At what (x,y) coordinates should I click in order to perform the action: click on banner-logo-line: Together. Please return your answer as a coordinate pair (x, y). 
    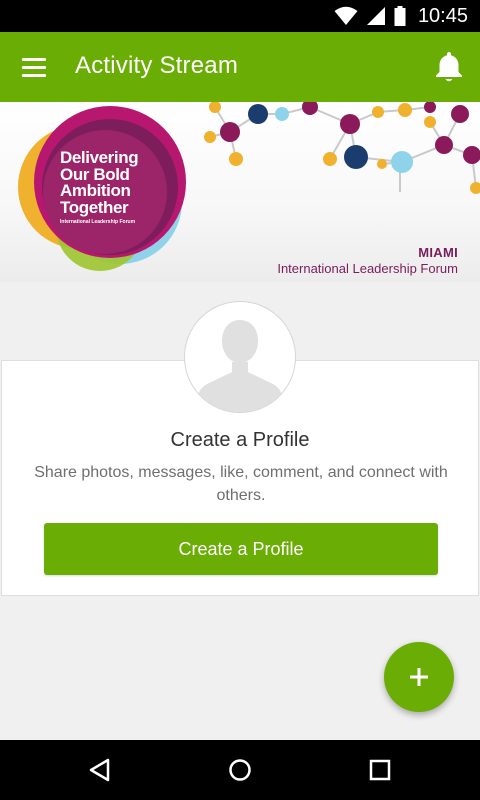
    Looking at the image, I should click on (94, 207).